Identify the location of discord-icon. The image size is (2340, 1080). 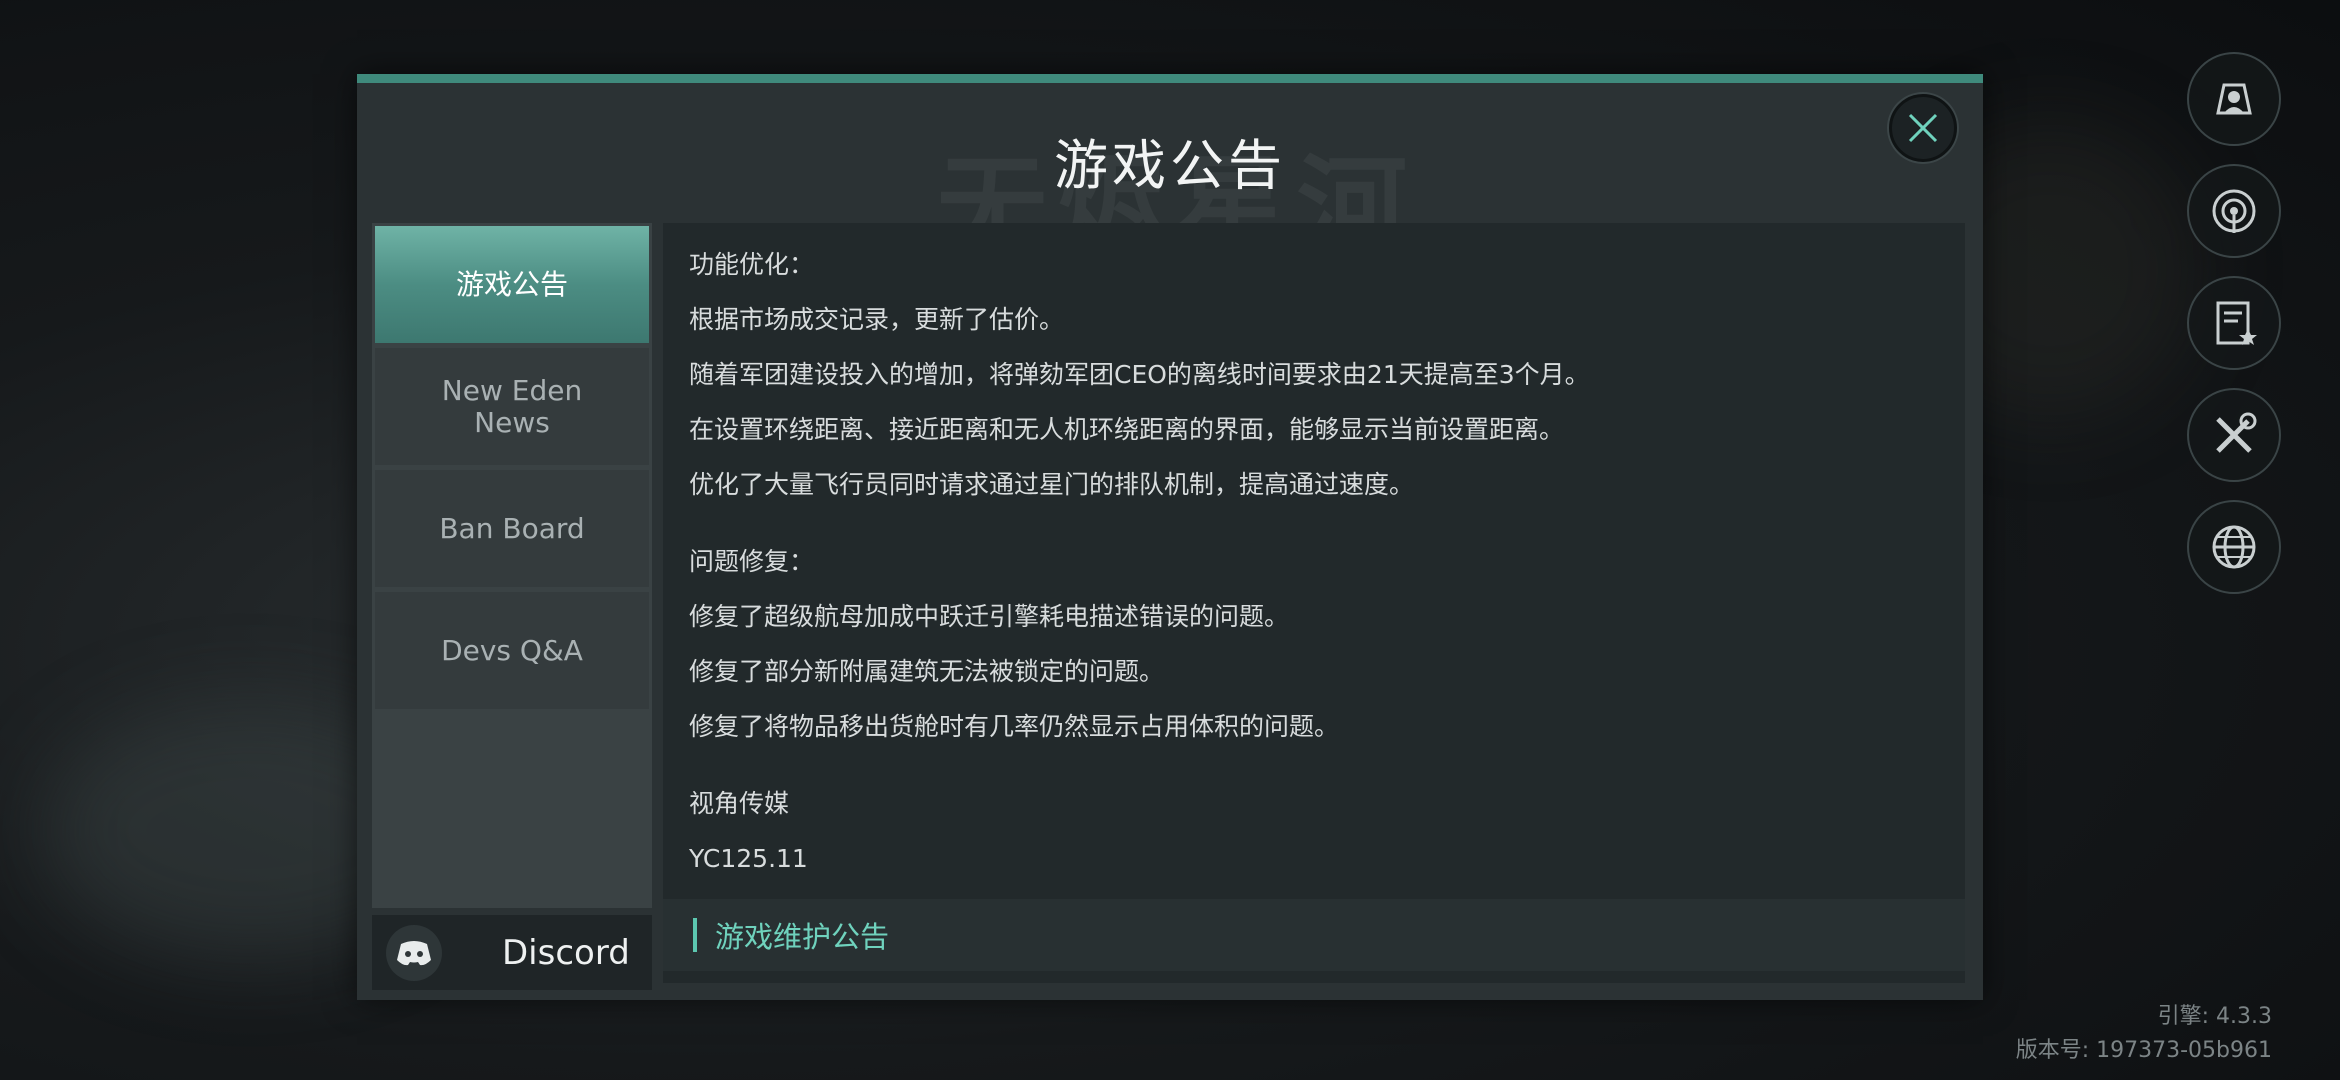
(414, 952).